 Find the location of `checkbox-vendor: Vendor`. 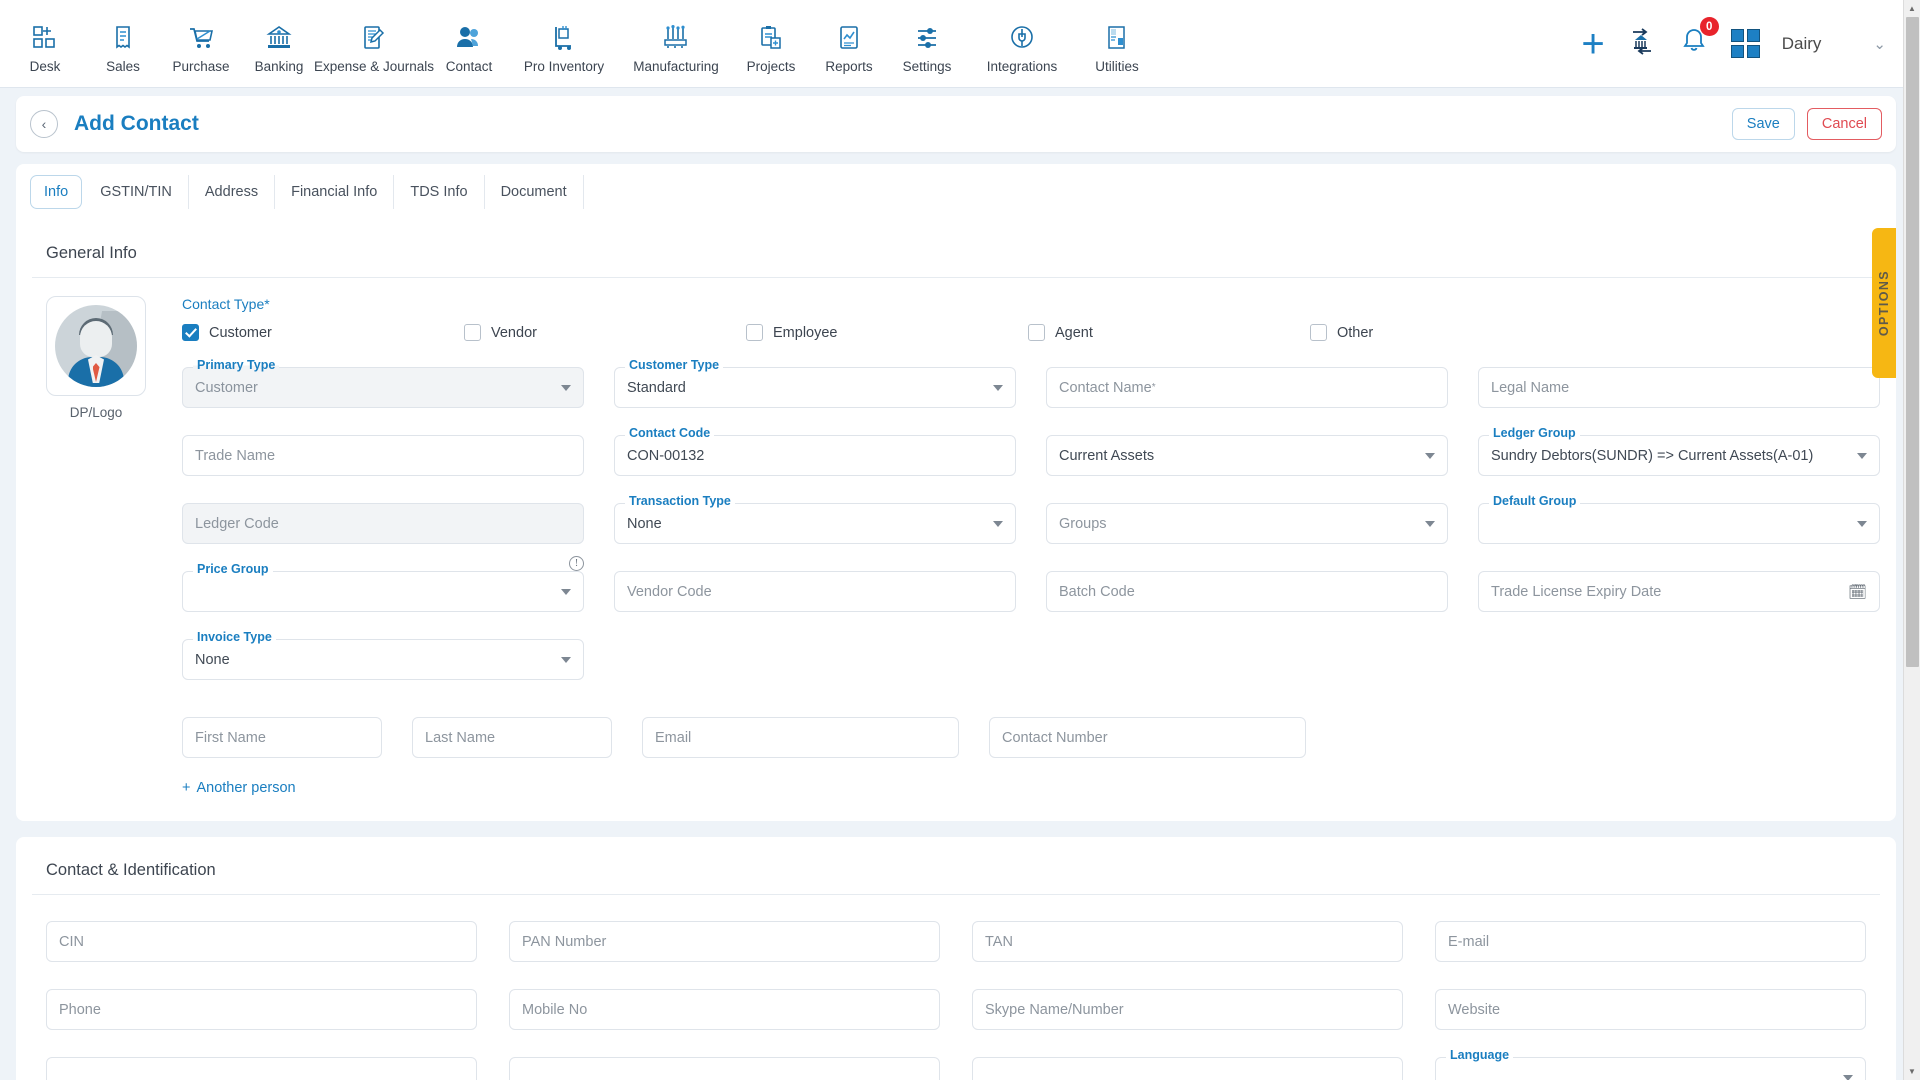

checkbox-vendor: Vendor is located at coordinates (605, 332).